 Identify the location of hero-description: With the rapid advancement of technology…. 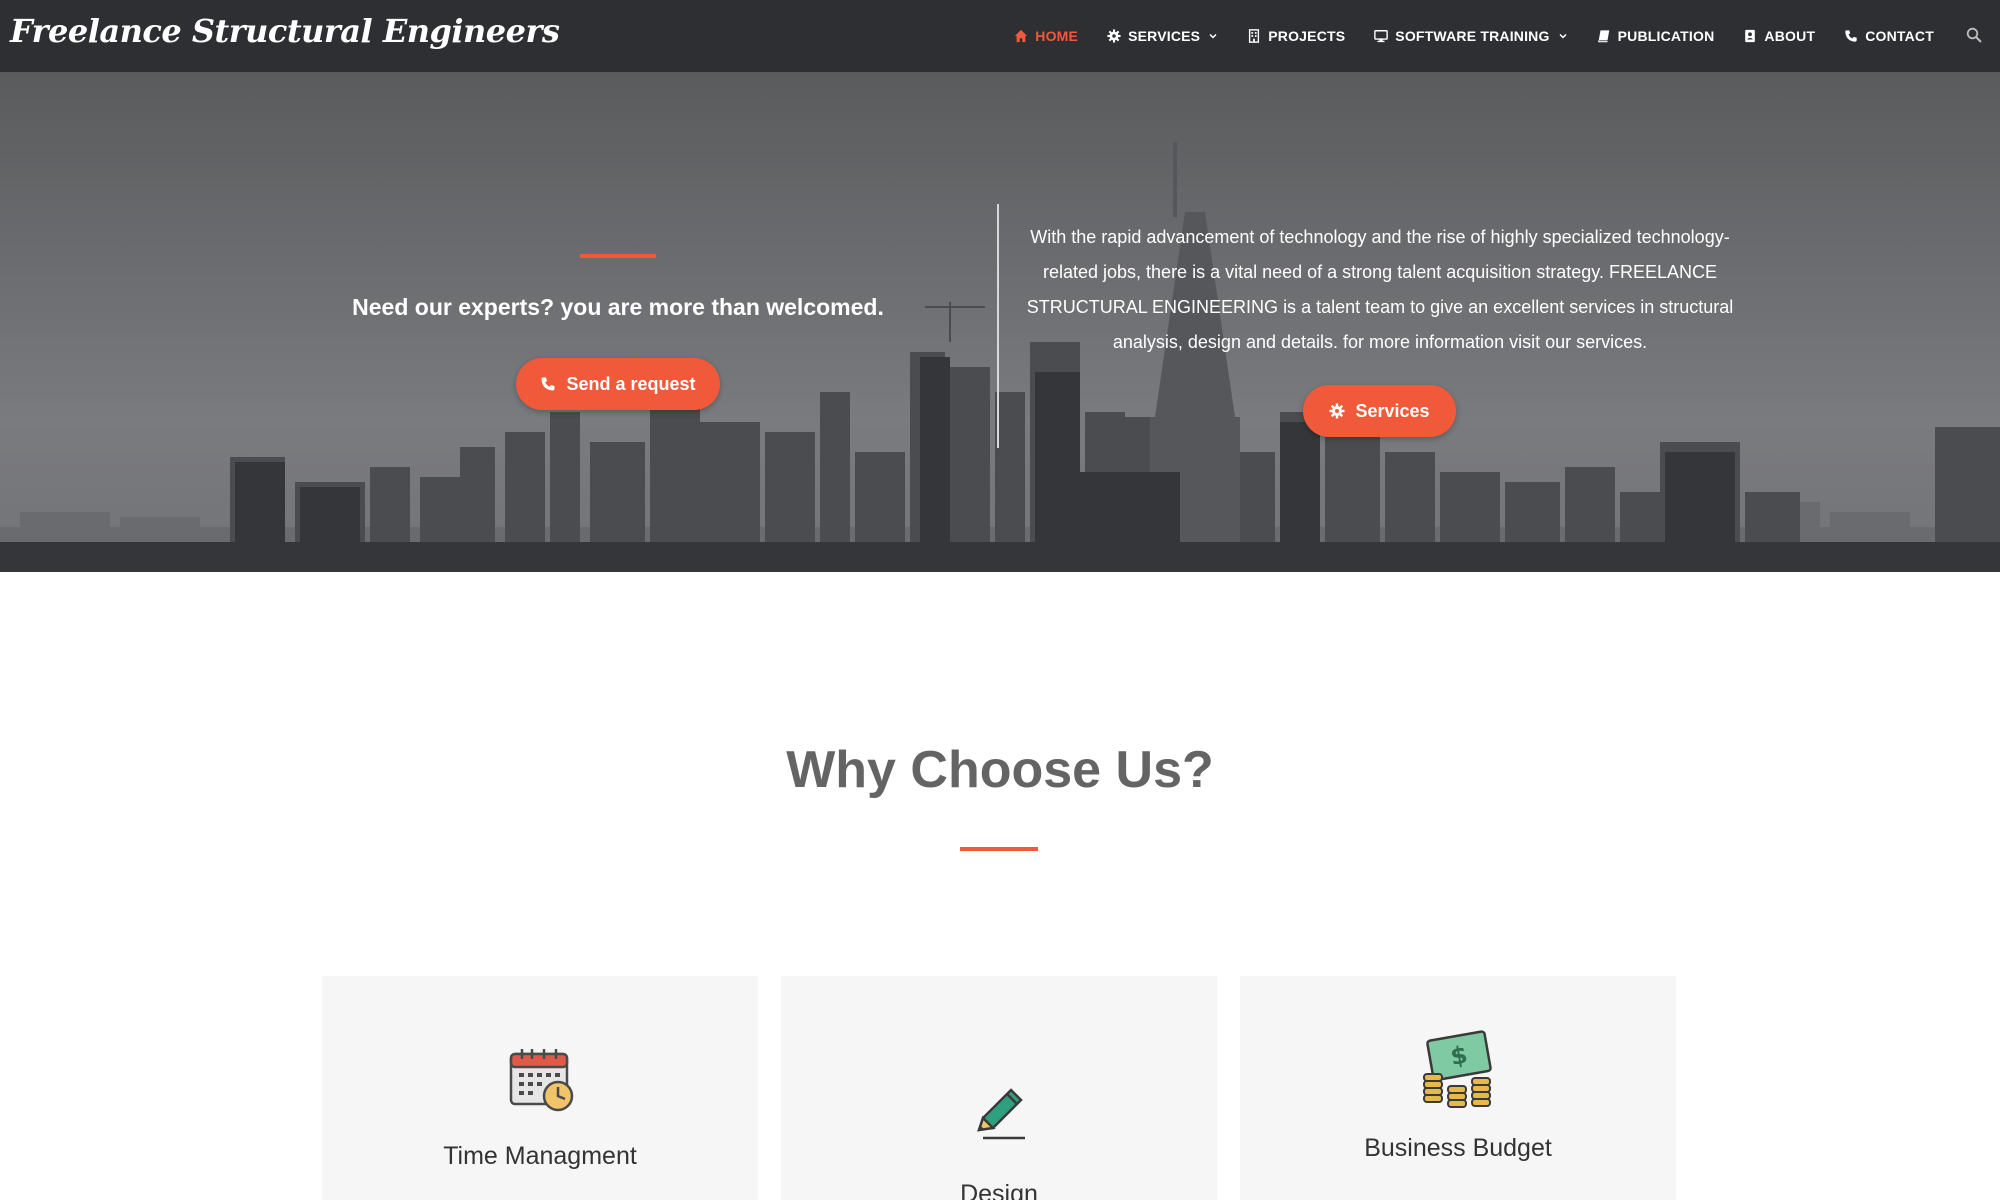
(1380, 289).